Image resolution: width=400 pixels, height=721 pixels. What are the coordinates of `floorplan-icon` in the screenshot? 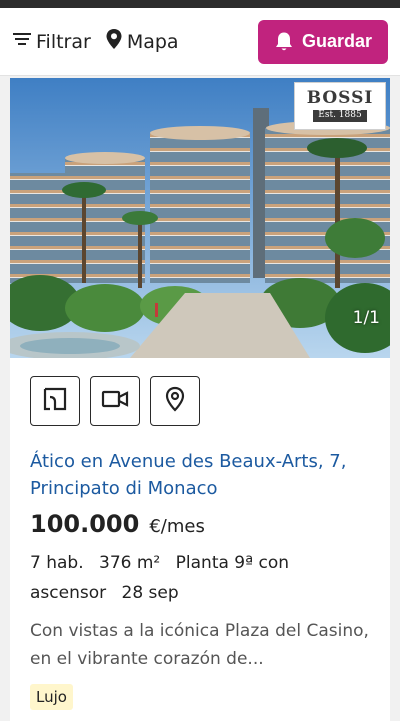 It's located at (55, 401).